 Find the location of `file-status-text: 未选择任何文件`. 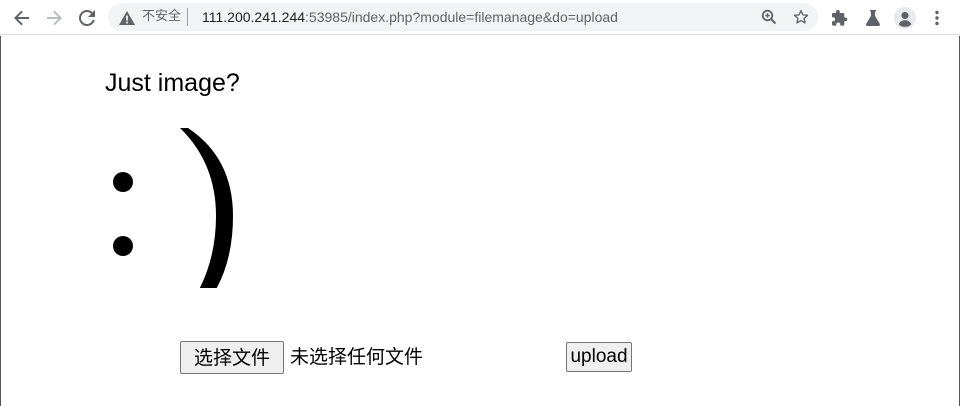

file-status-text: 未选择任何文件 is located at coordinates (357, 357).